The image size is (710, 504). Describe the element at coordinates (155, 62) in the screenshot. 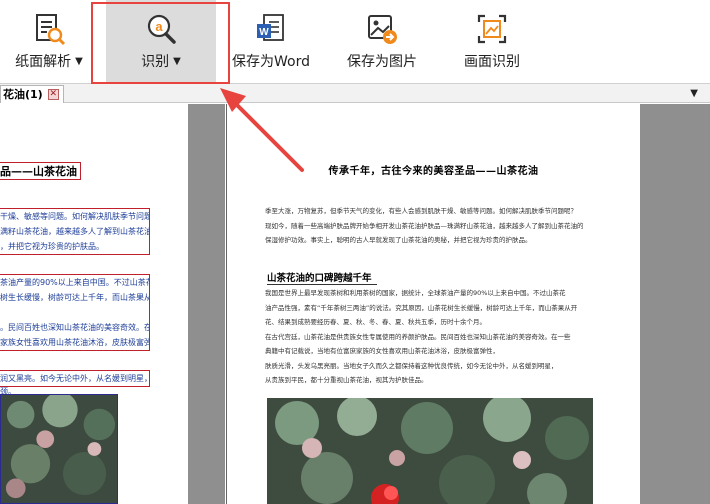

I see `ocr-label: 识别` at that location.